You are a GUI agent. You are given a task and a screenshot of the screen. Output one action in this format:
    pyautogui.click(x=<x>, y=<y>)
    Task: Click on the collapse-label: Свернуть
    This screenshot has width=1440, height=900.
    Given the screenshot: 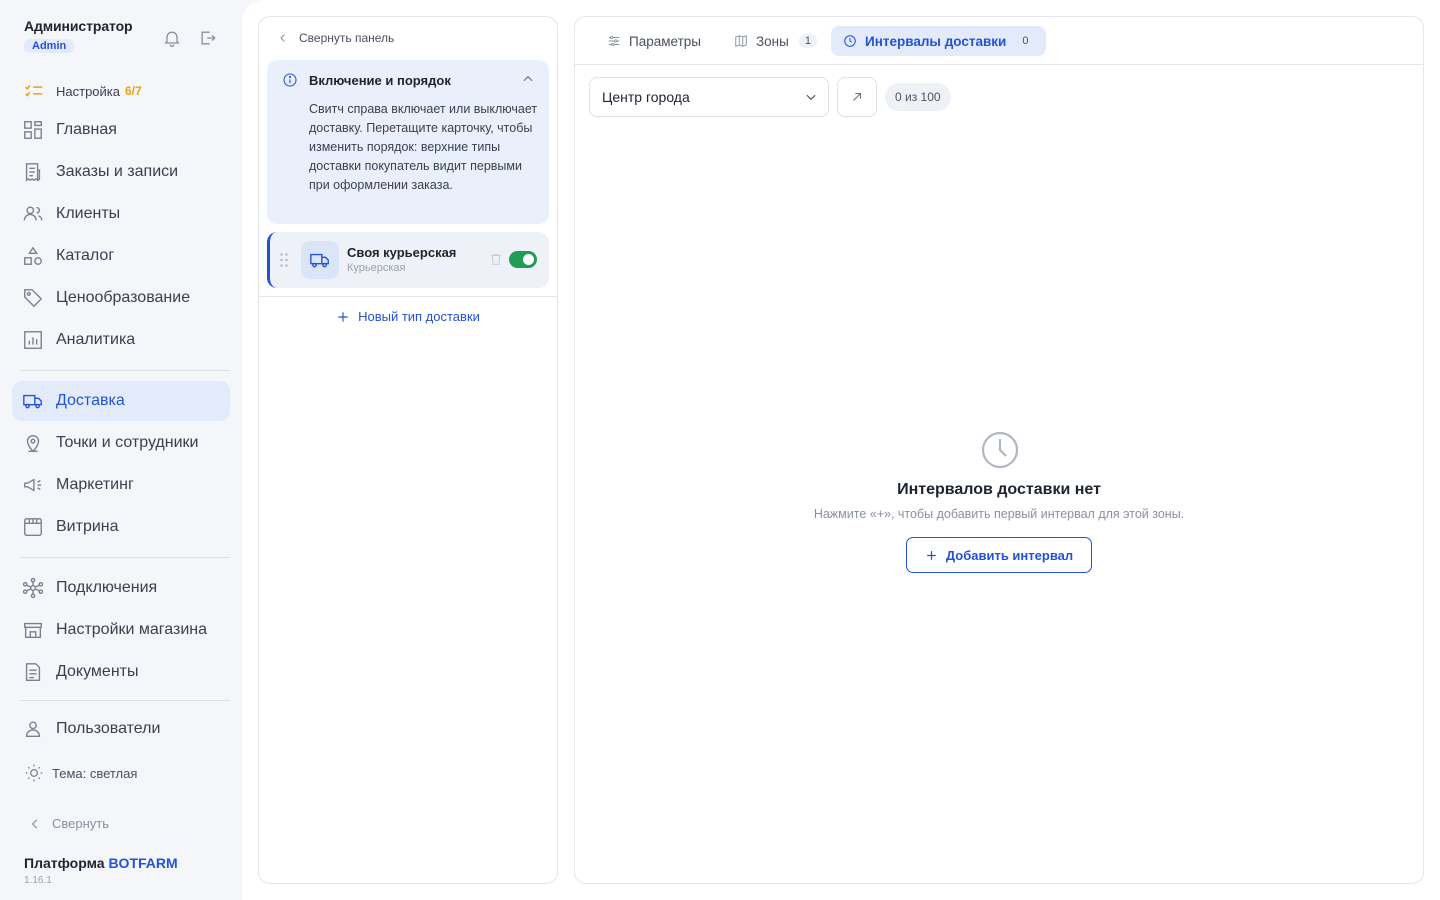 What is the action you would take?
    pyautogui.click(x=81, y=823)
    